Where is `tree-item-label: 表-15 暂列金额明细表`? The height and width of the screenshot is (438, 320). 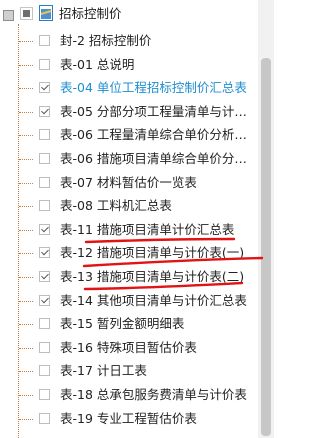
tree-item-label: 表-15 暂列金额明细表 is located at coordinates (122, 324).